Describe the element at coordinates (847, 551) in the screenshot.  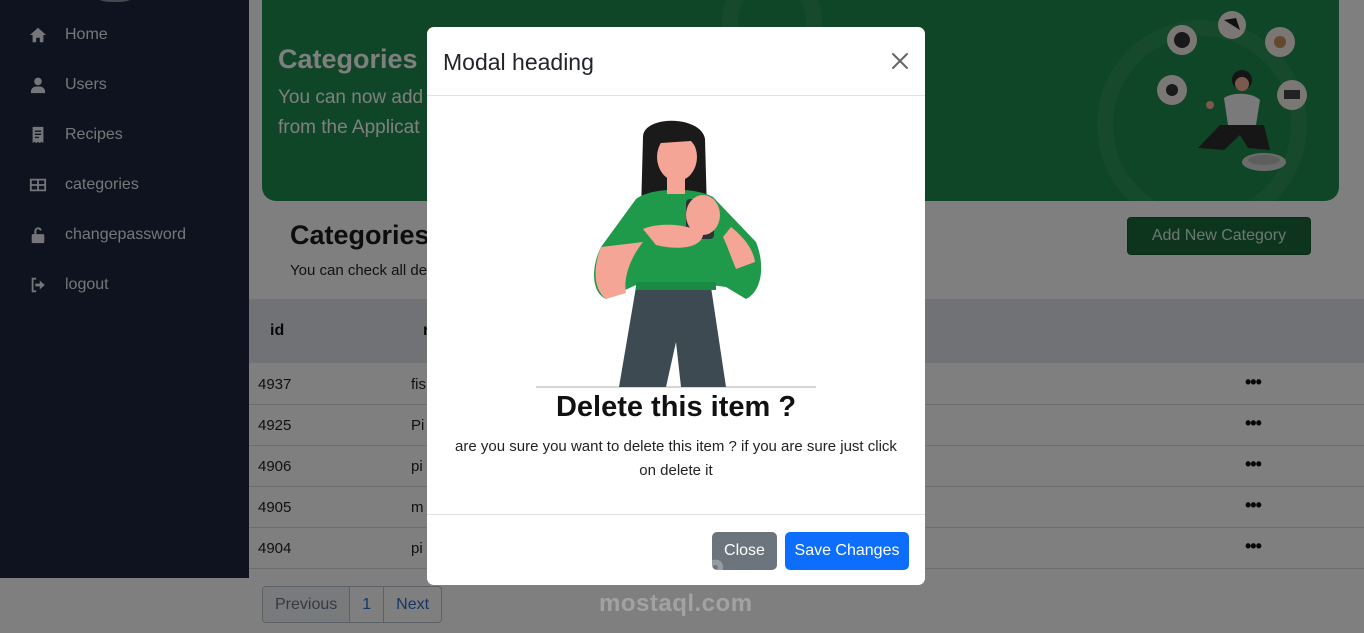
I see `save-changes-button: Save Changes` at that location.